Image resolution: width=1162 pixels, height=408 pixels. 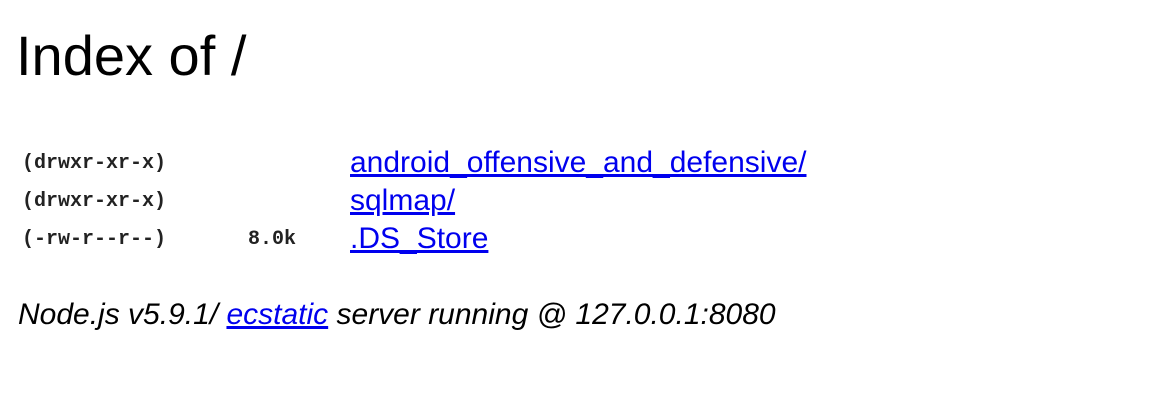 What do you see at coordinates (552, 314) in the screenshot?
I see `footer-suffix: server running @ 127.0.0.1:8080` at bounding box center [552, 314].